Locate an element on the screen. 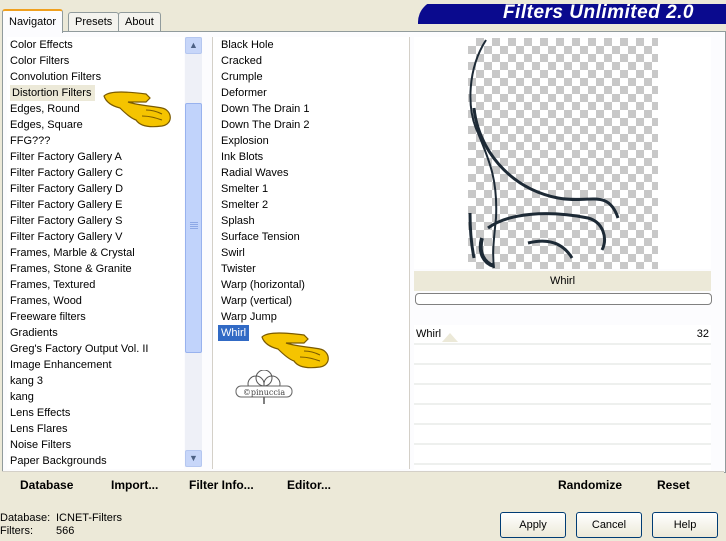  filter-label: Down The Drain 2 is located at coordinates (265, 125).